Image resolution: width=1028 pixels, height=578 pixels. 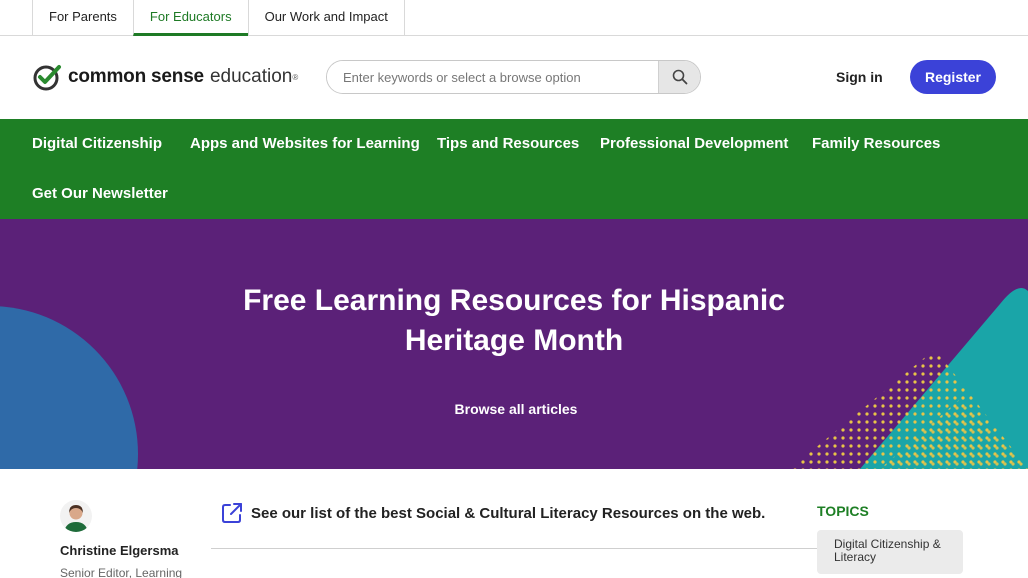 What do you see at coordinates (953, 77) in the screenshot?
I see `register-button: Register` at bounding box center [953, 77].